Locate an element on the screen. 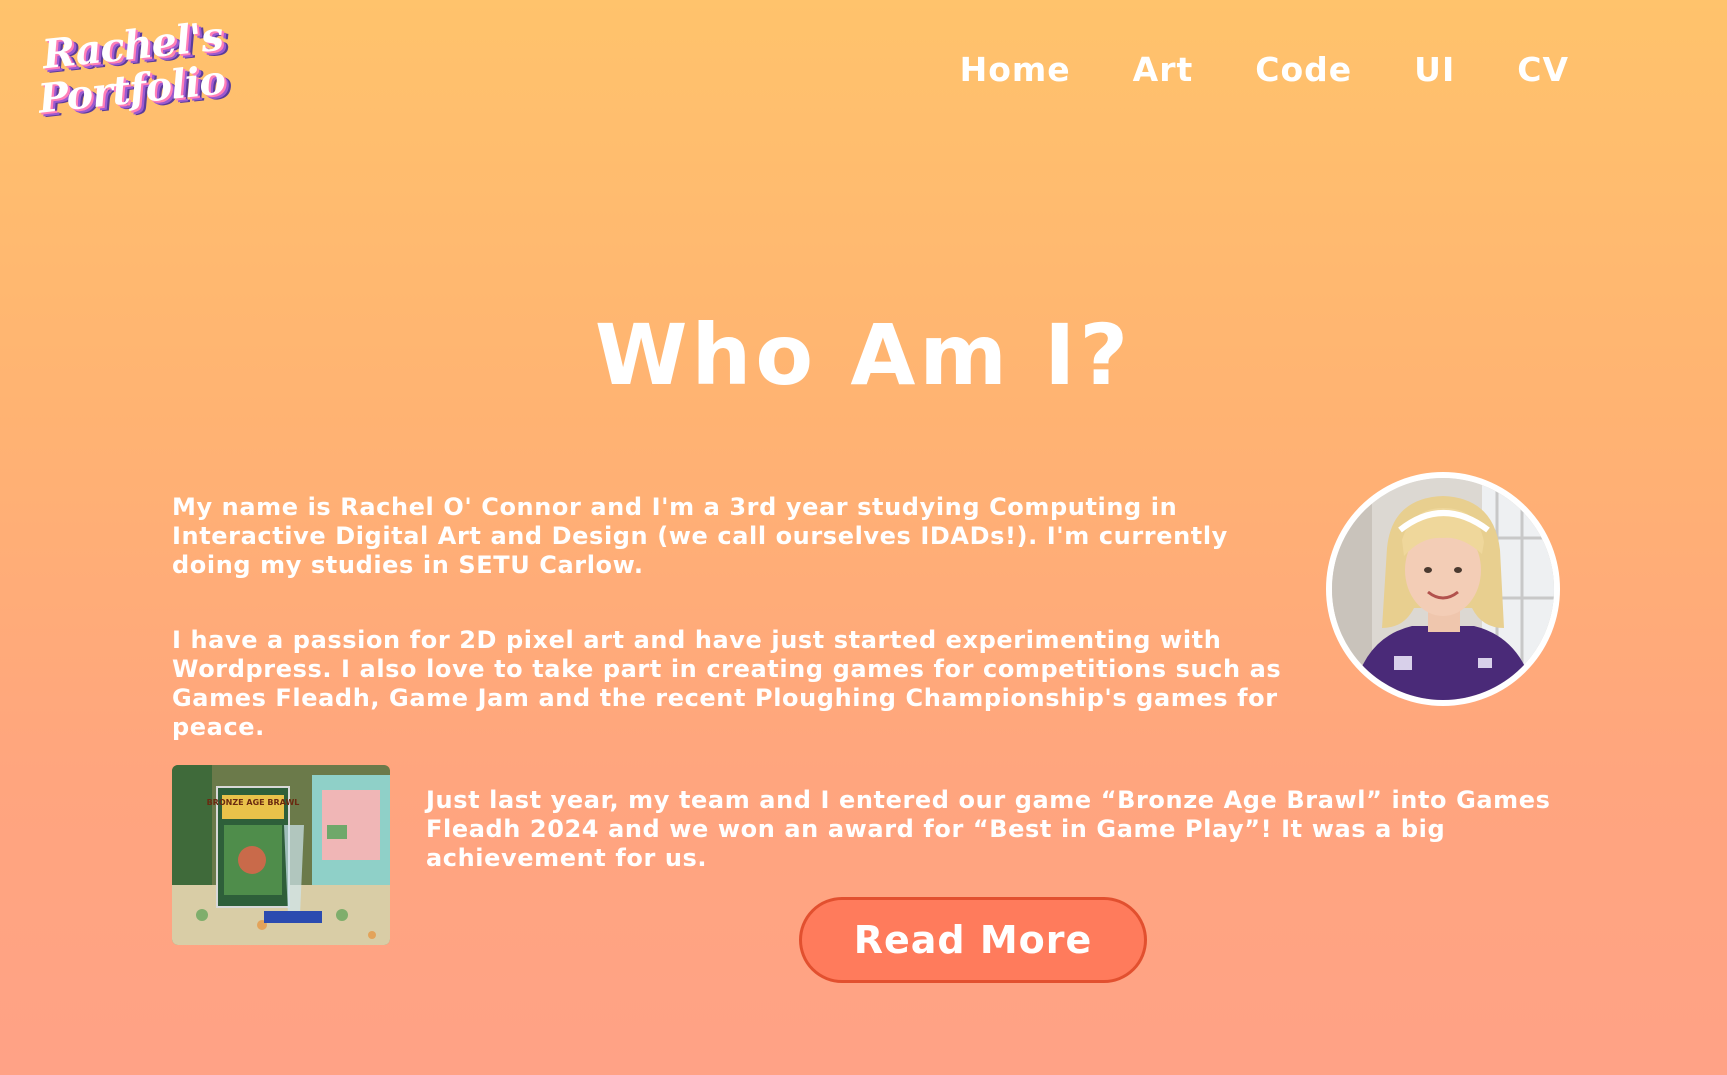 Image resolution: width=1727 pixels, height=1075 pixels. nav-art: Art is located at coordinates (1163, 70).